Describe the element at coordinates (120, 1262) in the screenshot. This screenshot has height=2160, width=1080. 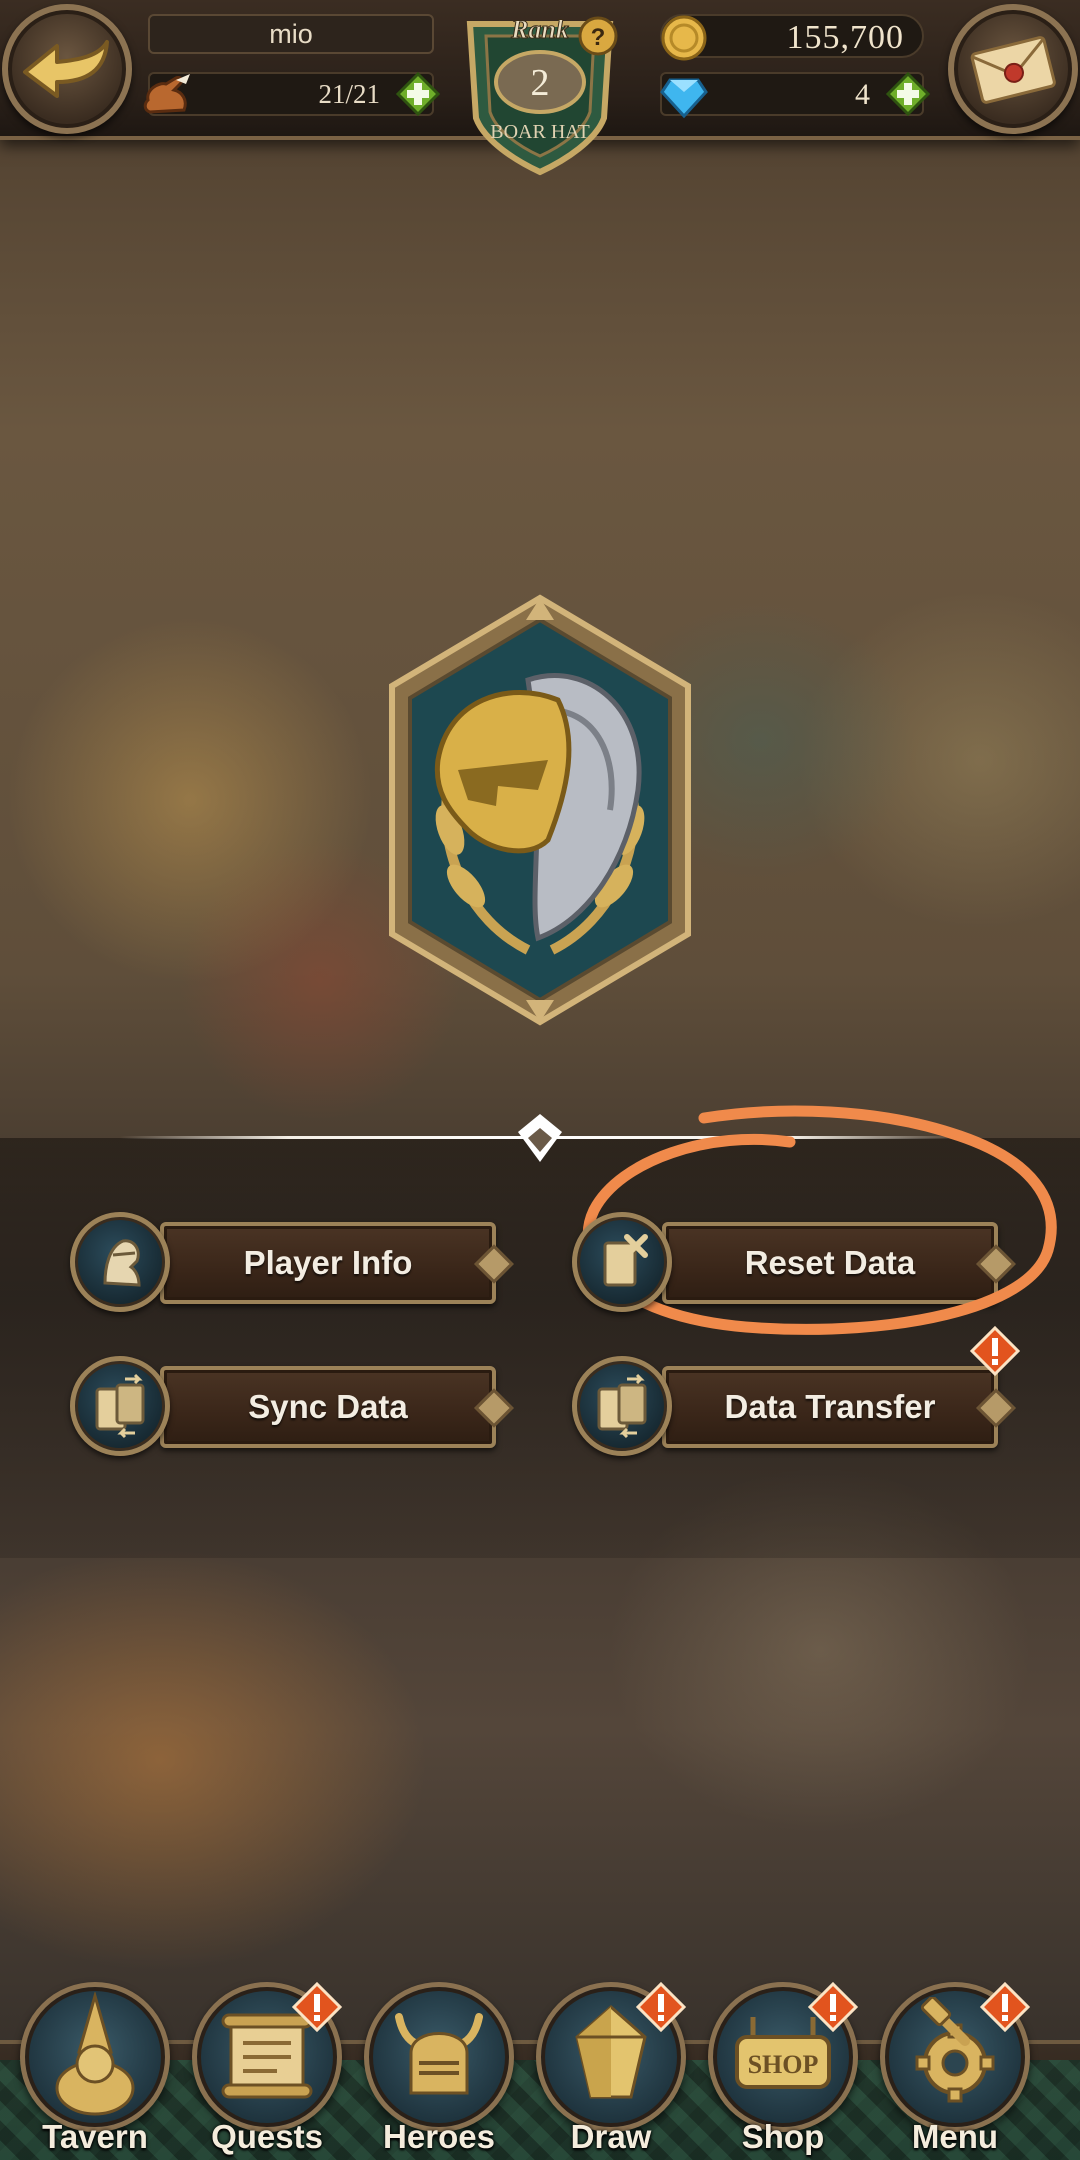
I see `knight-bust-icon` at that location.